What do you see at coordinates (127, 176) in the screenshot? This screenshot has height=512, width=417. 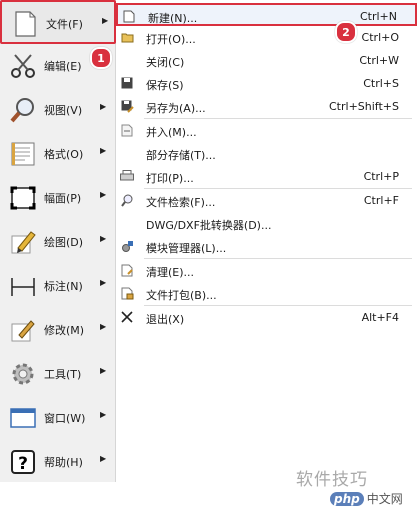 I see `printer-icon` at bounding box center [127, 176].